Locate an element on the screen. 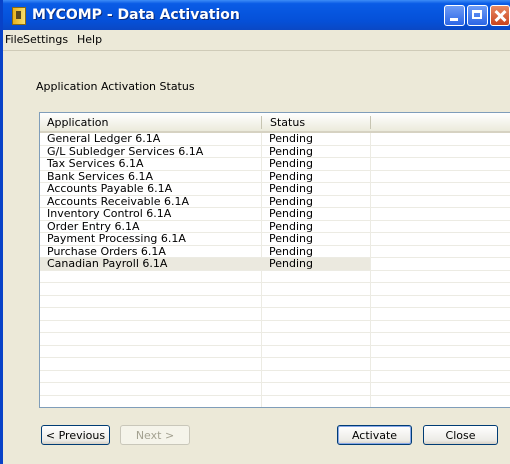  application-cell: Inventory Control 6.1A is located at coordinates (109, 213).